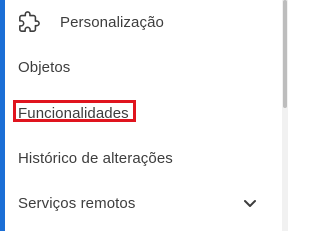 The image size is (320, 240). What do you see at coordinates (29, 21) in the screenshot?
I see `puzzle-icon` at bounding box center [29, 21].